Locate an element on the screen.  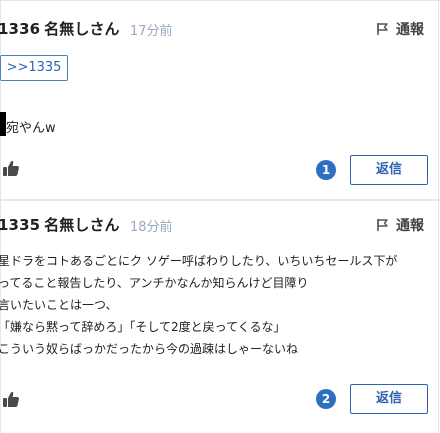
right-border is located at coordinates (438, 216).